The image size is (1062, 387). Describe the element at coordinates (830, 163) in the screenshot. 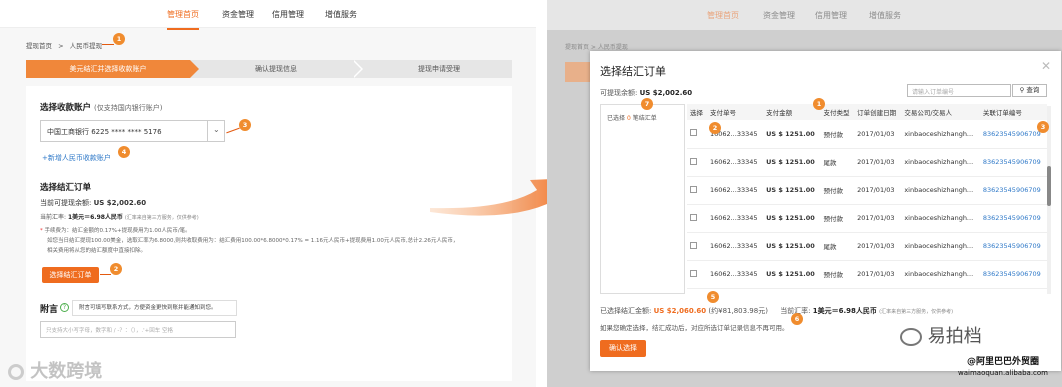

I see `type-cell: 尾款` at that location.